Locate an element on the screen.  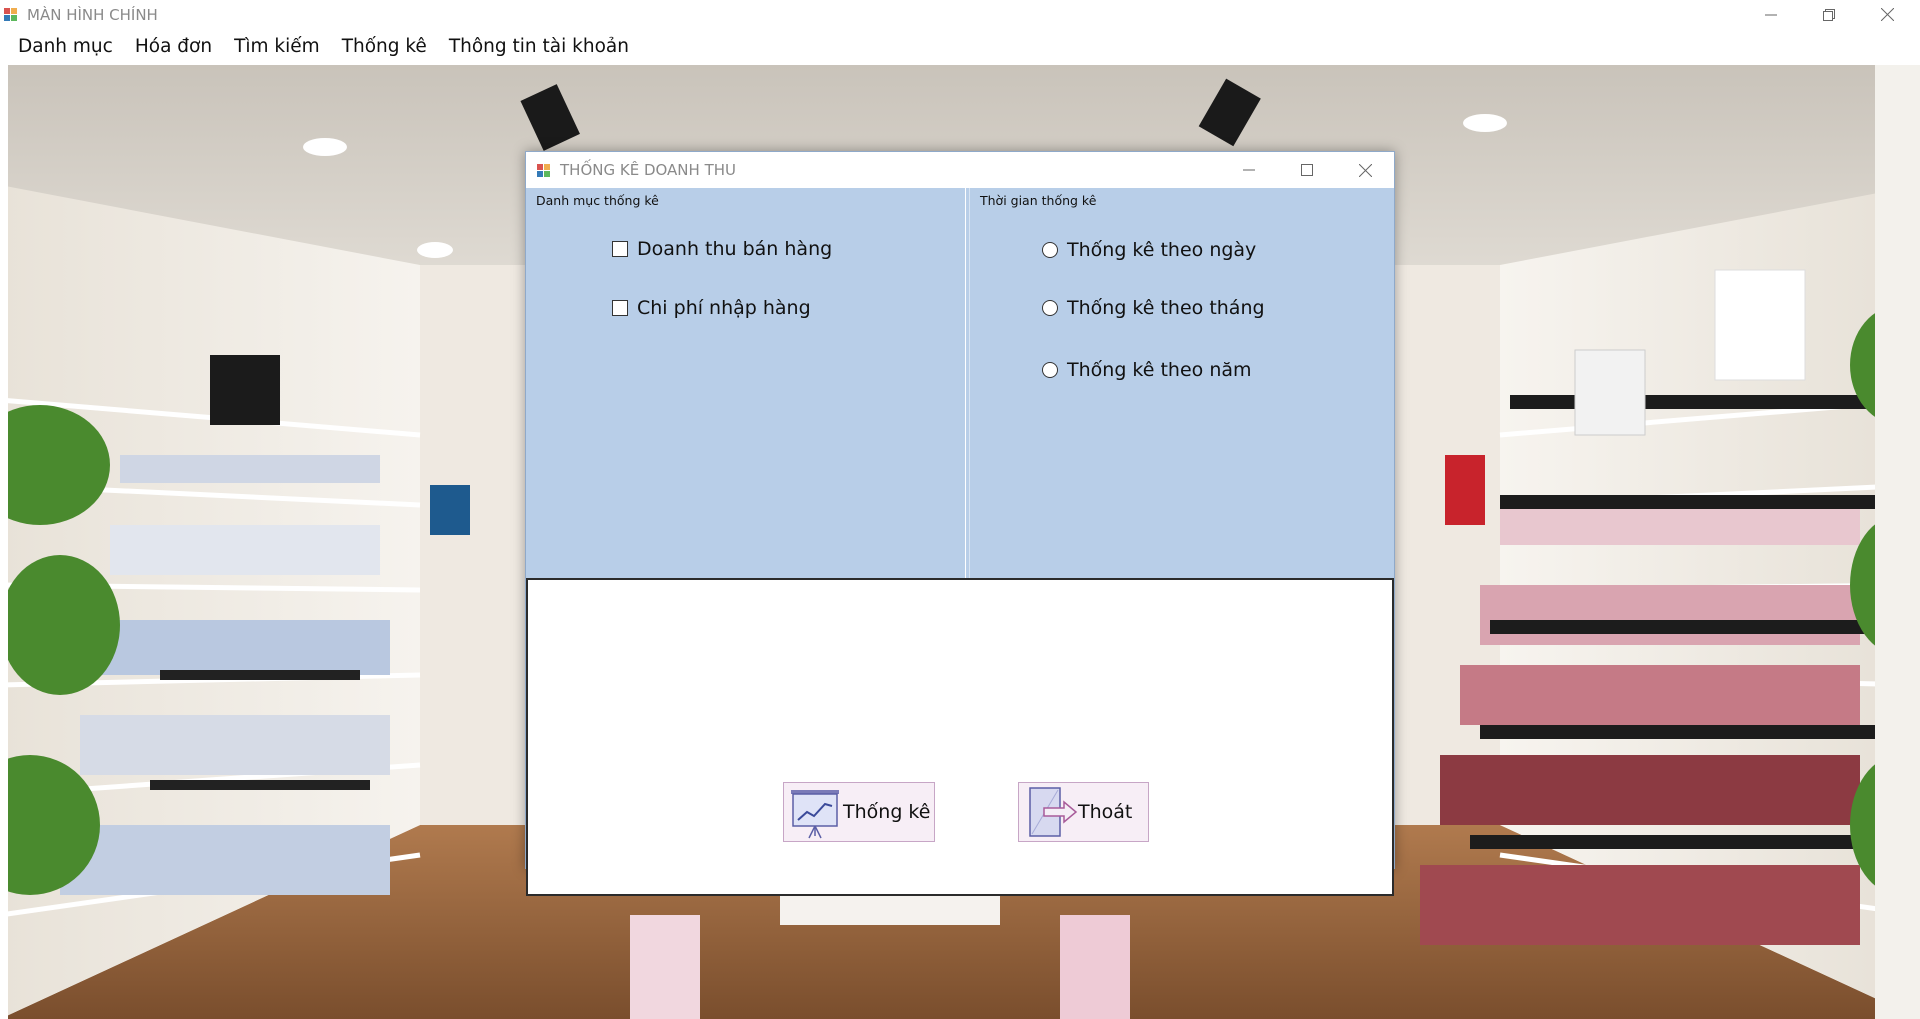
menu-thong-ke: Thống kê is located at coordinates (384, 47).